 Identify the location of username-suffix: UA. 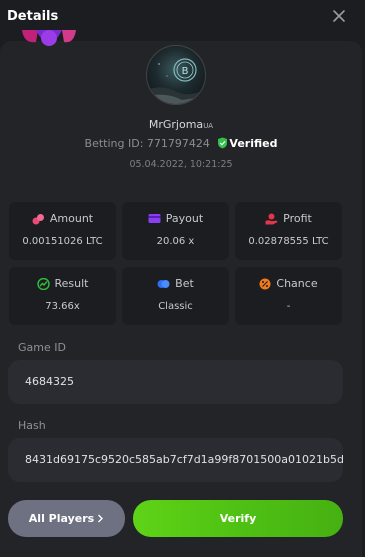
(208, 126).